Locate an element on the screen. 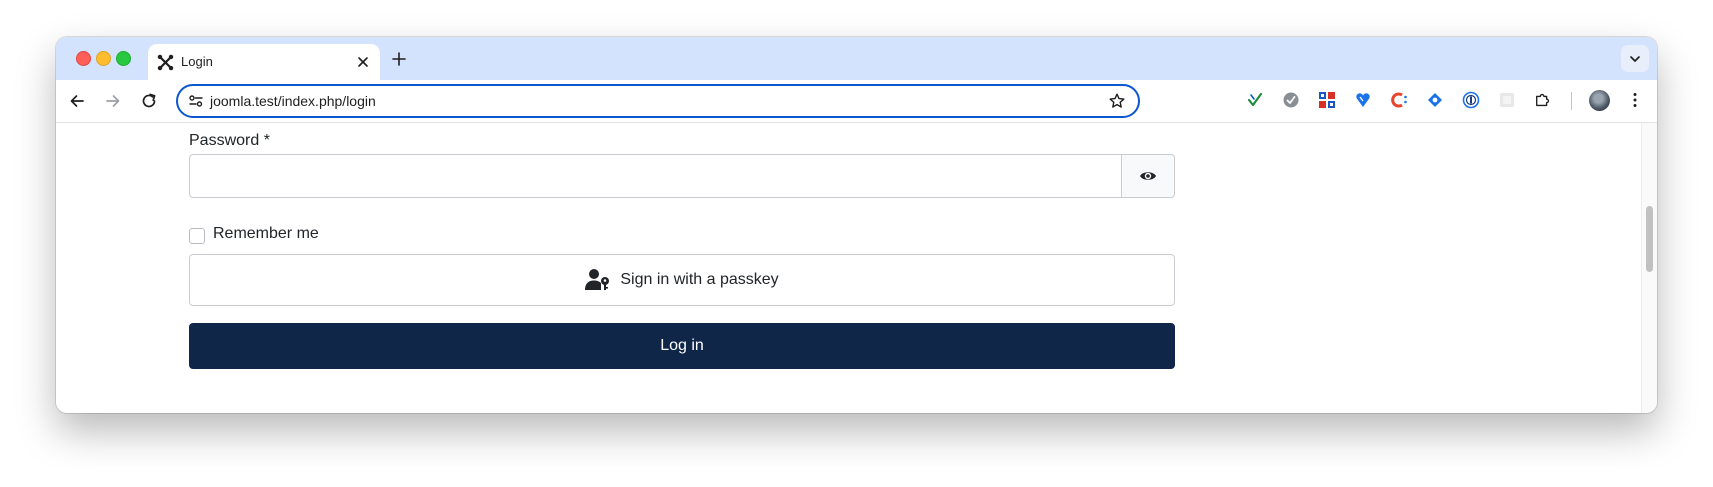  password-field-group is located at coordinates (682, 176).